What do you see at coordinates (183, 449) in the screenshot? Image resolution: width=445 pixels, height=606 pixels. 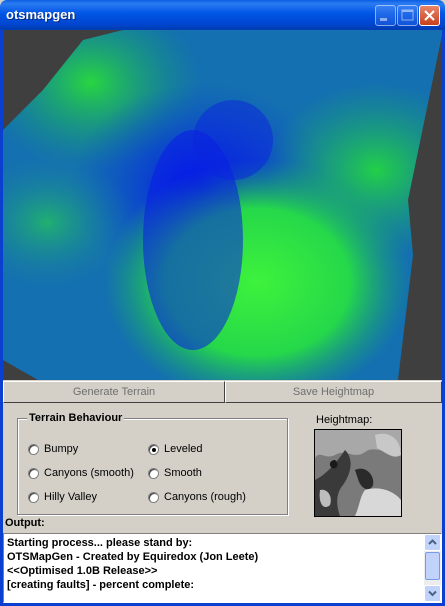 I see `radio-label: Leveled` at bounding box center [183, 449].